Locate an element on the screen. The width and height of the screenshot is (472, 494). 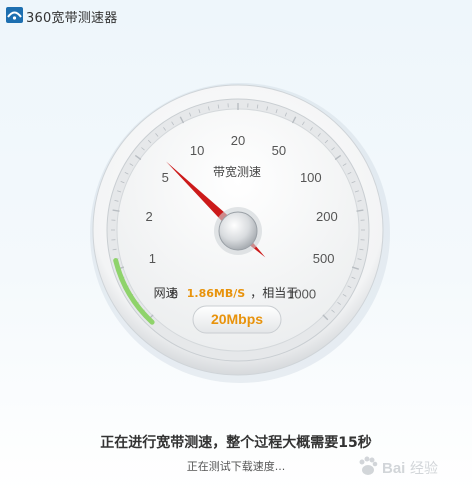
gauge-caption: 带宽测速 is located at coordinates (237, 171).